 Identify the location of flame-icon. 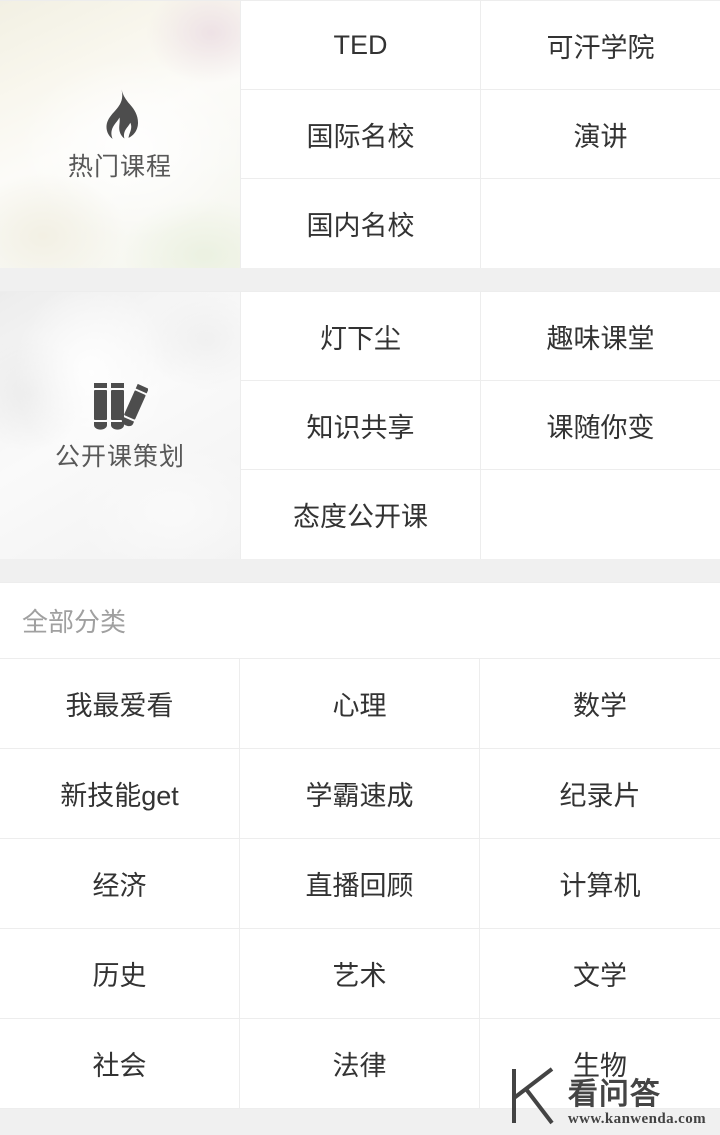
(120, 115).